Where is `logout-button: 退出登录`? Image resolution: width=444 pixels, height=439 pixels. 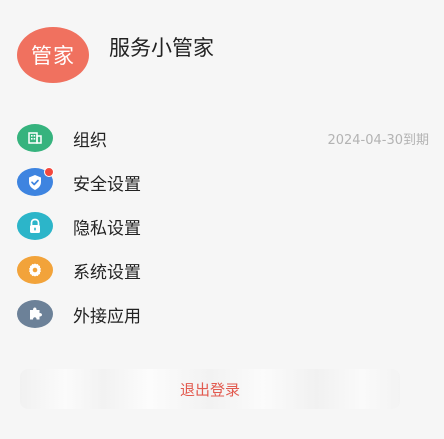 logout-button: 退出登录 is located at coordinates (210, 389).